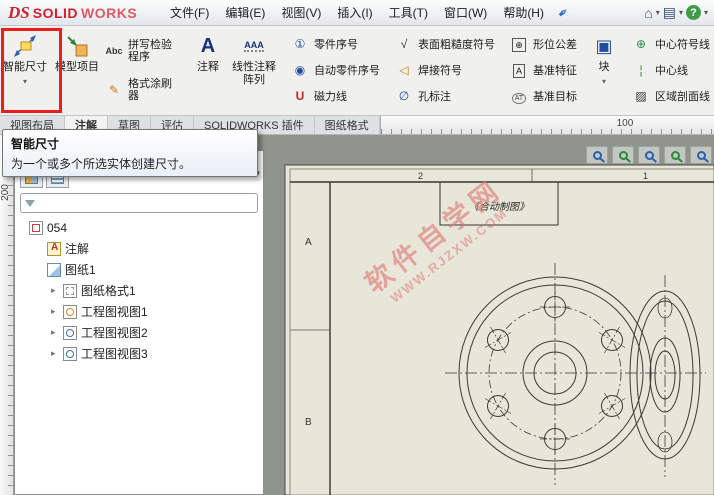 This screenshot has width=714, height=495. What do you see at coordinates (440, 71) in the screenshot?
I see `weld-symbol-label: 焊接符号` at bounding box center [440, 71].